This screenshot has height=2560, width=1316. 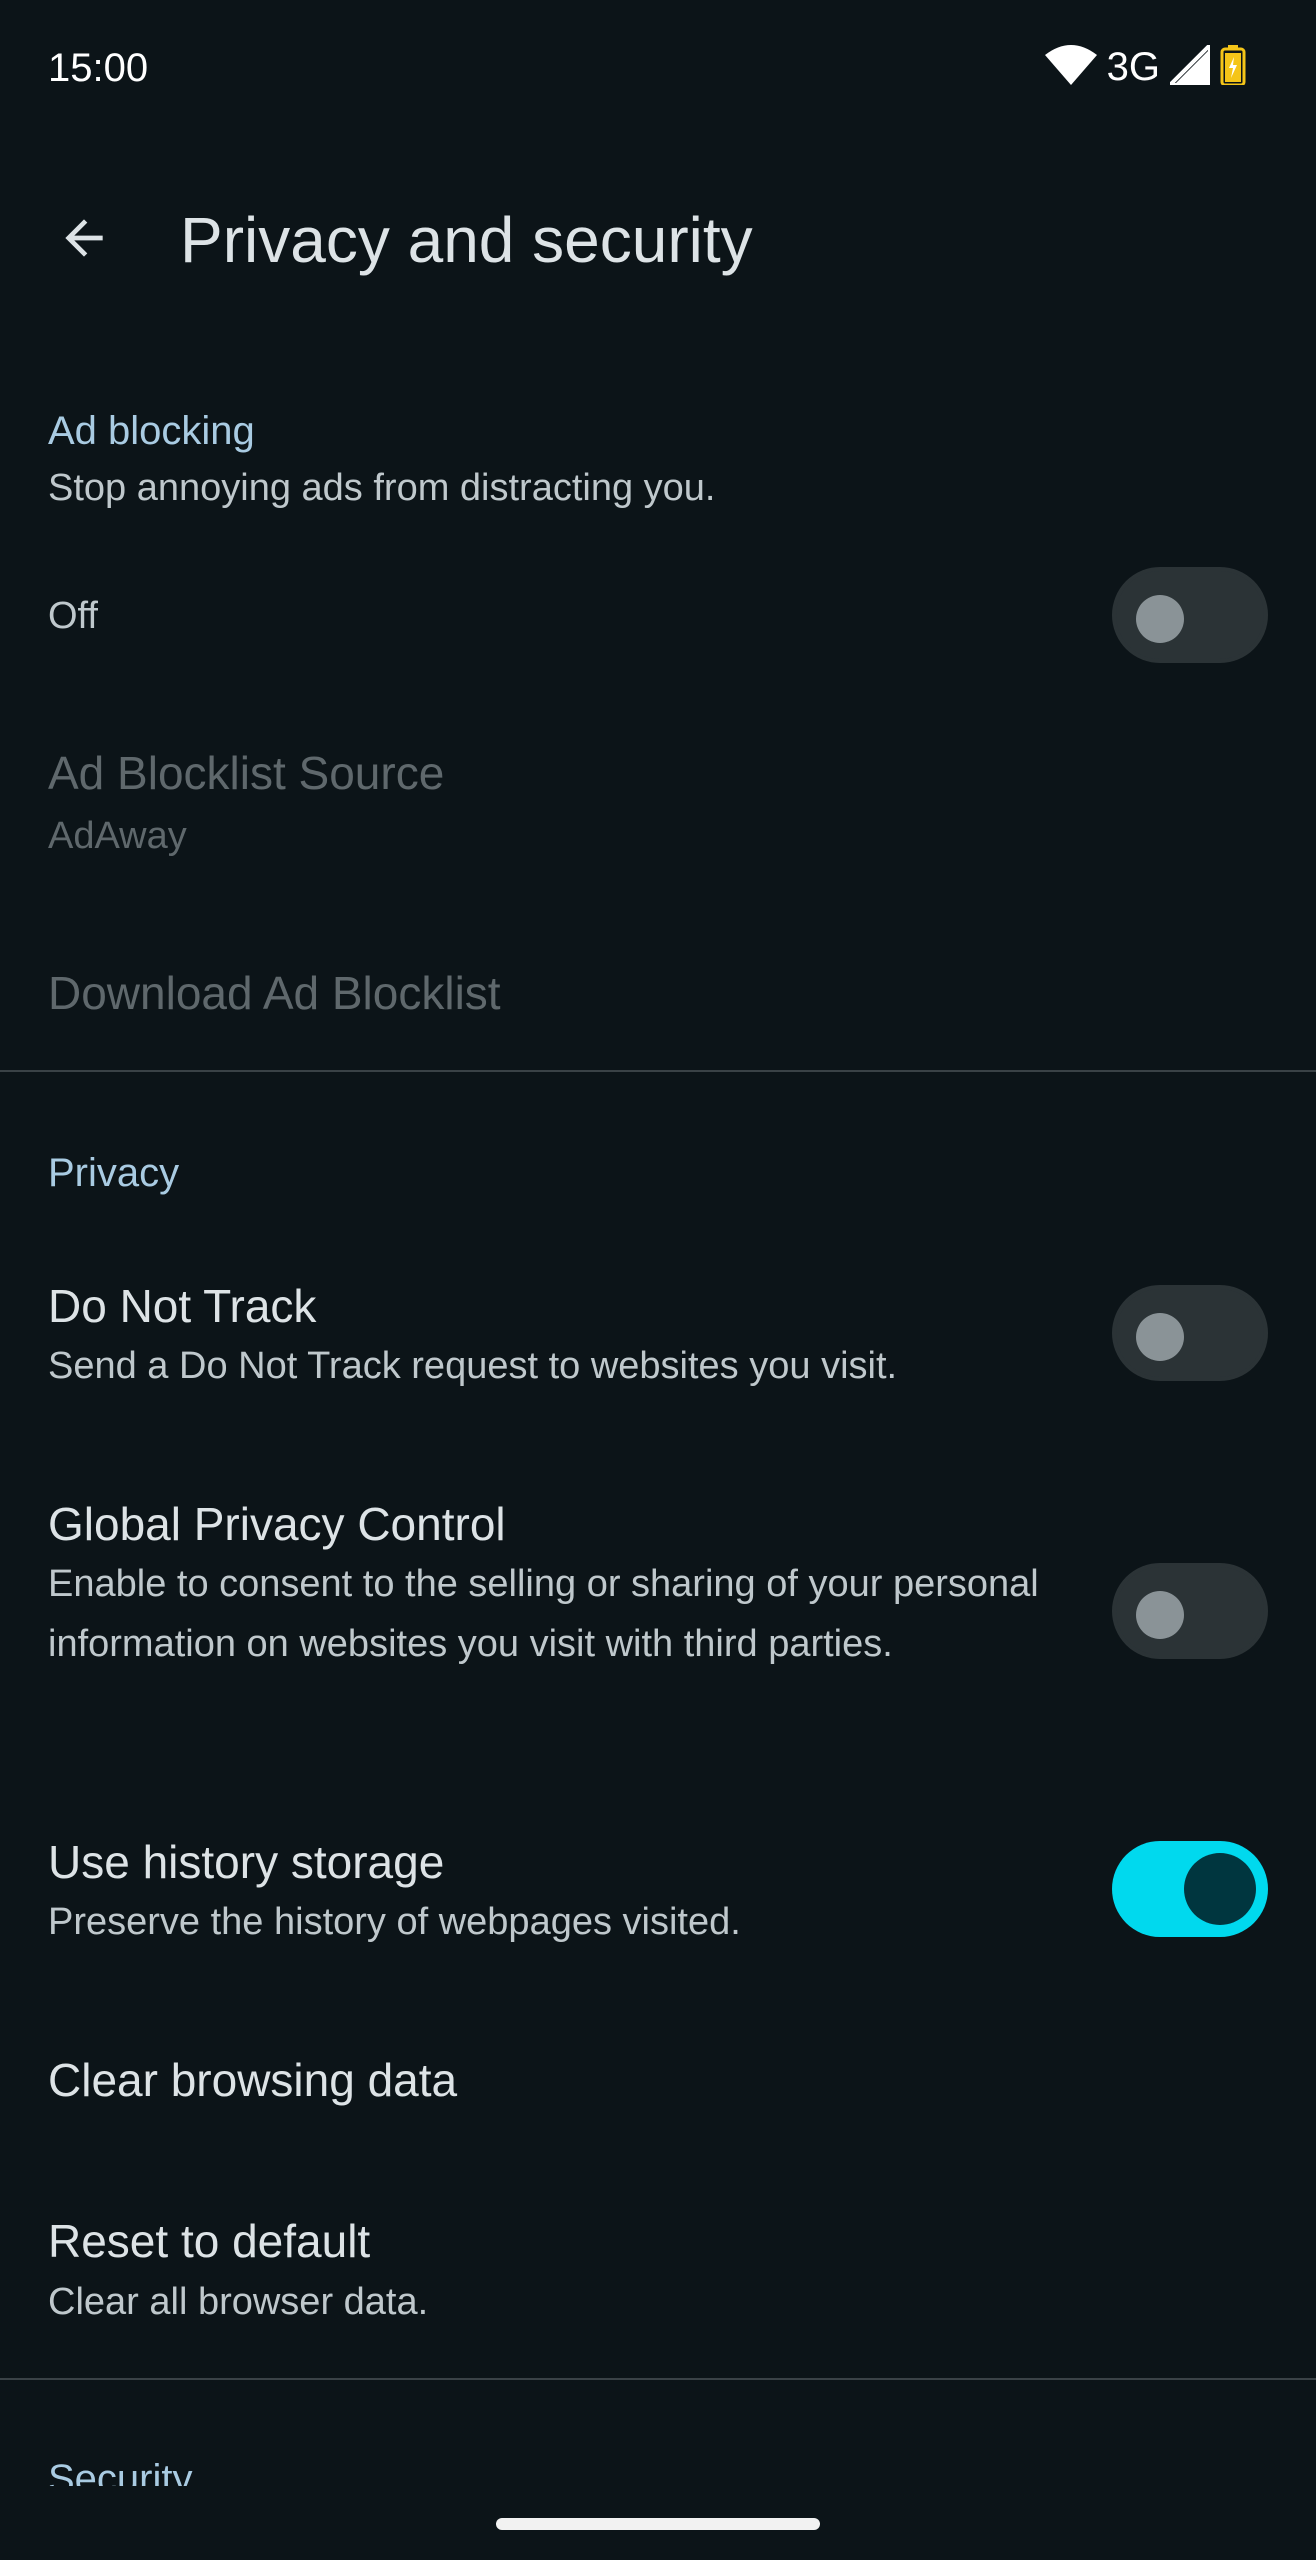 I want to click on ad-blocking-toggle-label: Off, so click(x=558, y=616).